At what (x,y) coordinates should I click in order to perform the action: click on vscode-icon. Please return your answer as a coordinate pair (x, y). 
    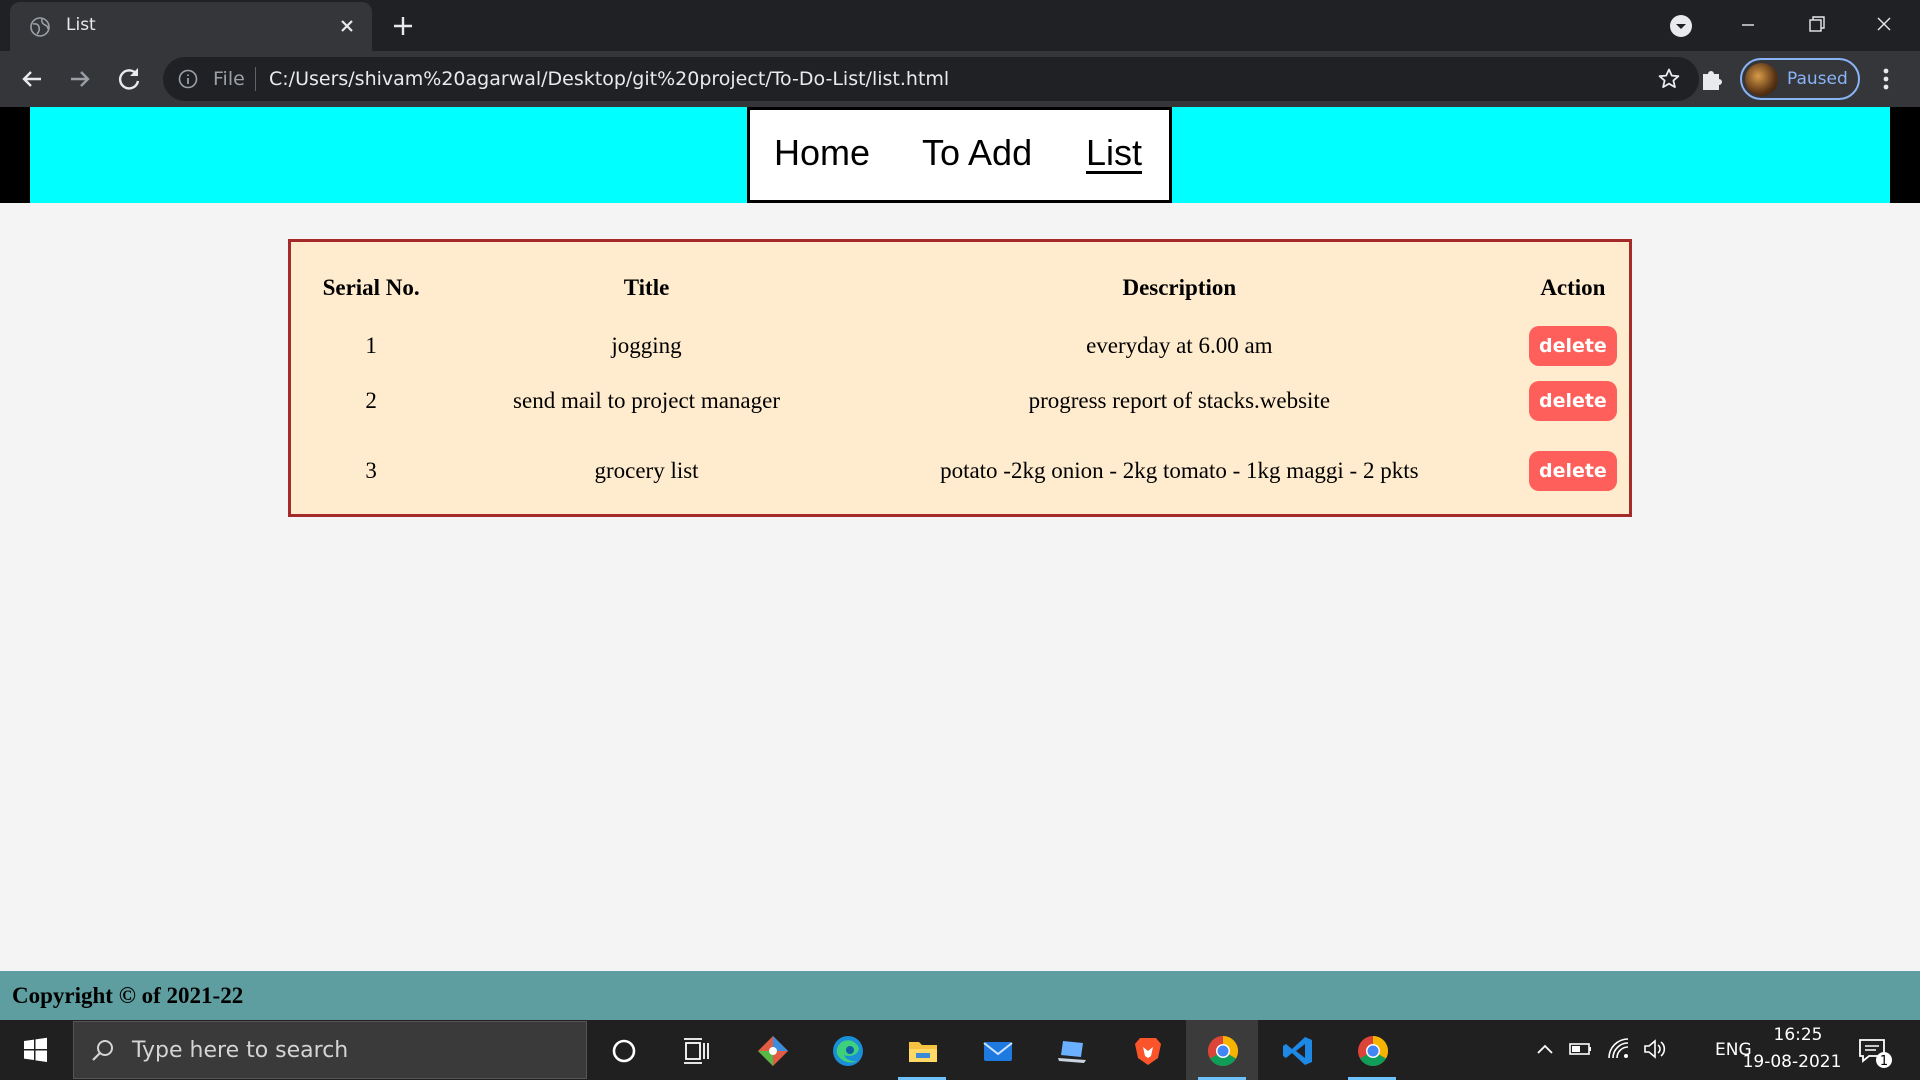
    Looking at the image, I should click on (1297, 1051).